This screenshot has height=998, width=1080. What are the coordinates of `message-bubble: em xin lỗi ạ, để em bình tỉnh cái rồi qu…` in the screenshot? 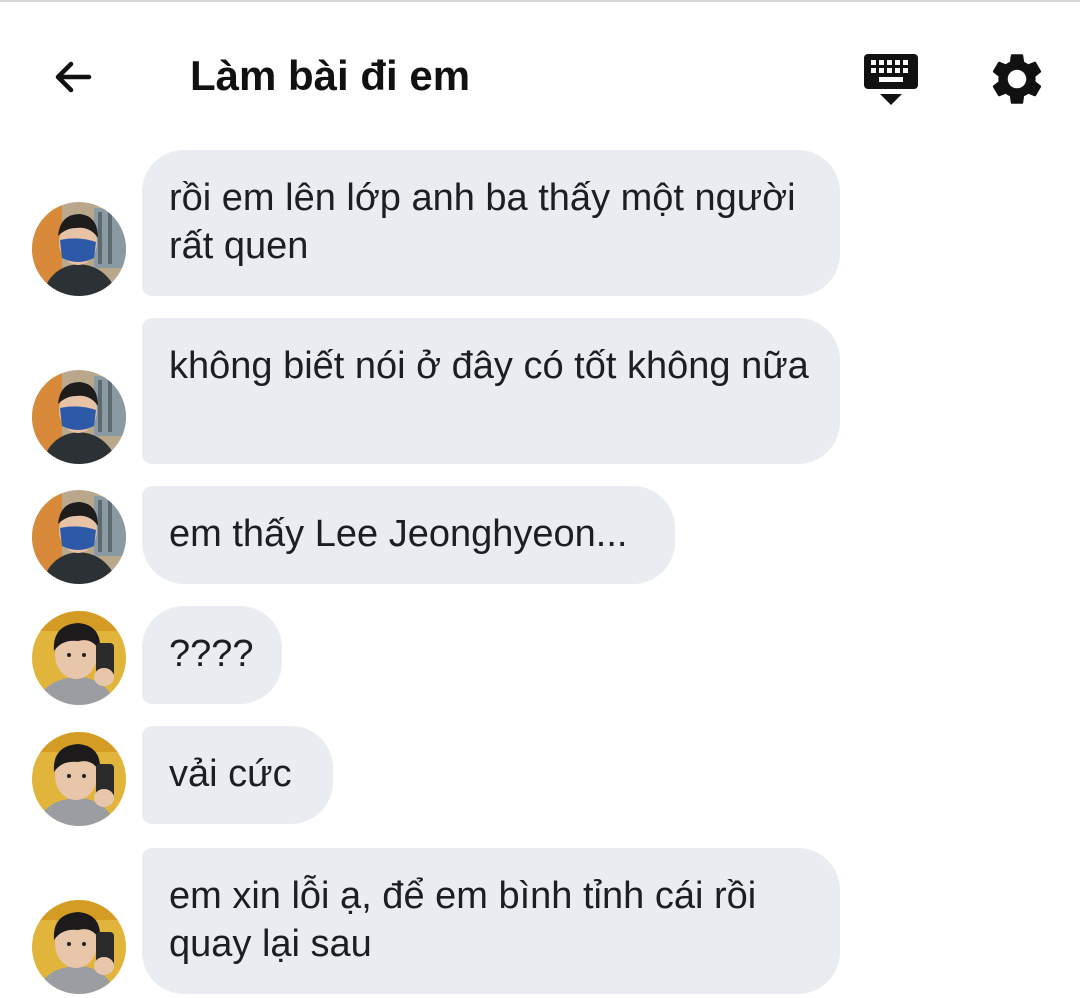 It's located at (491, 921).